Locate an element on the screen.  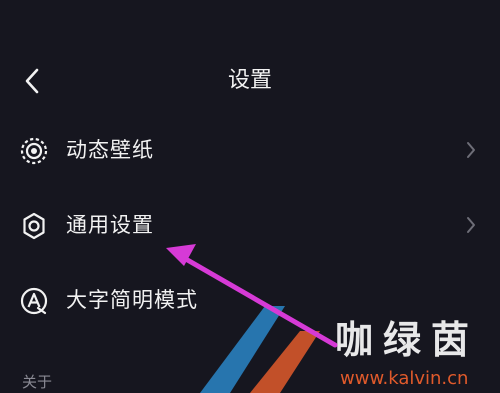
watermark-title: 咖绿茵 is located at coordinates (407, 340).